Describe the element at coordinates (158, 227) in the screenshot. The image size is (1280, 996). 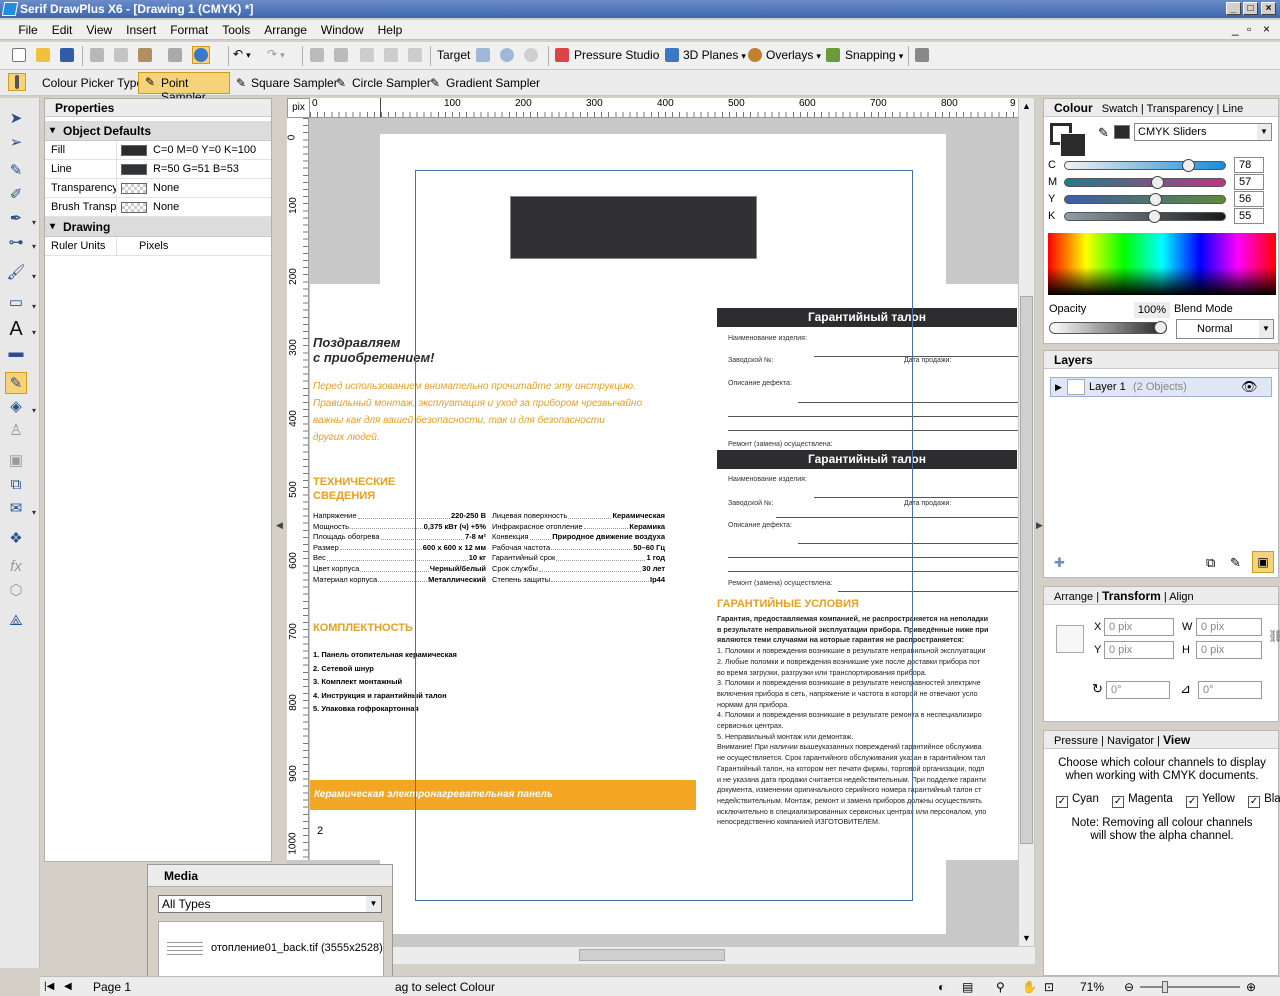
I see `drawing-section: Drawing` at that location.